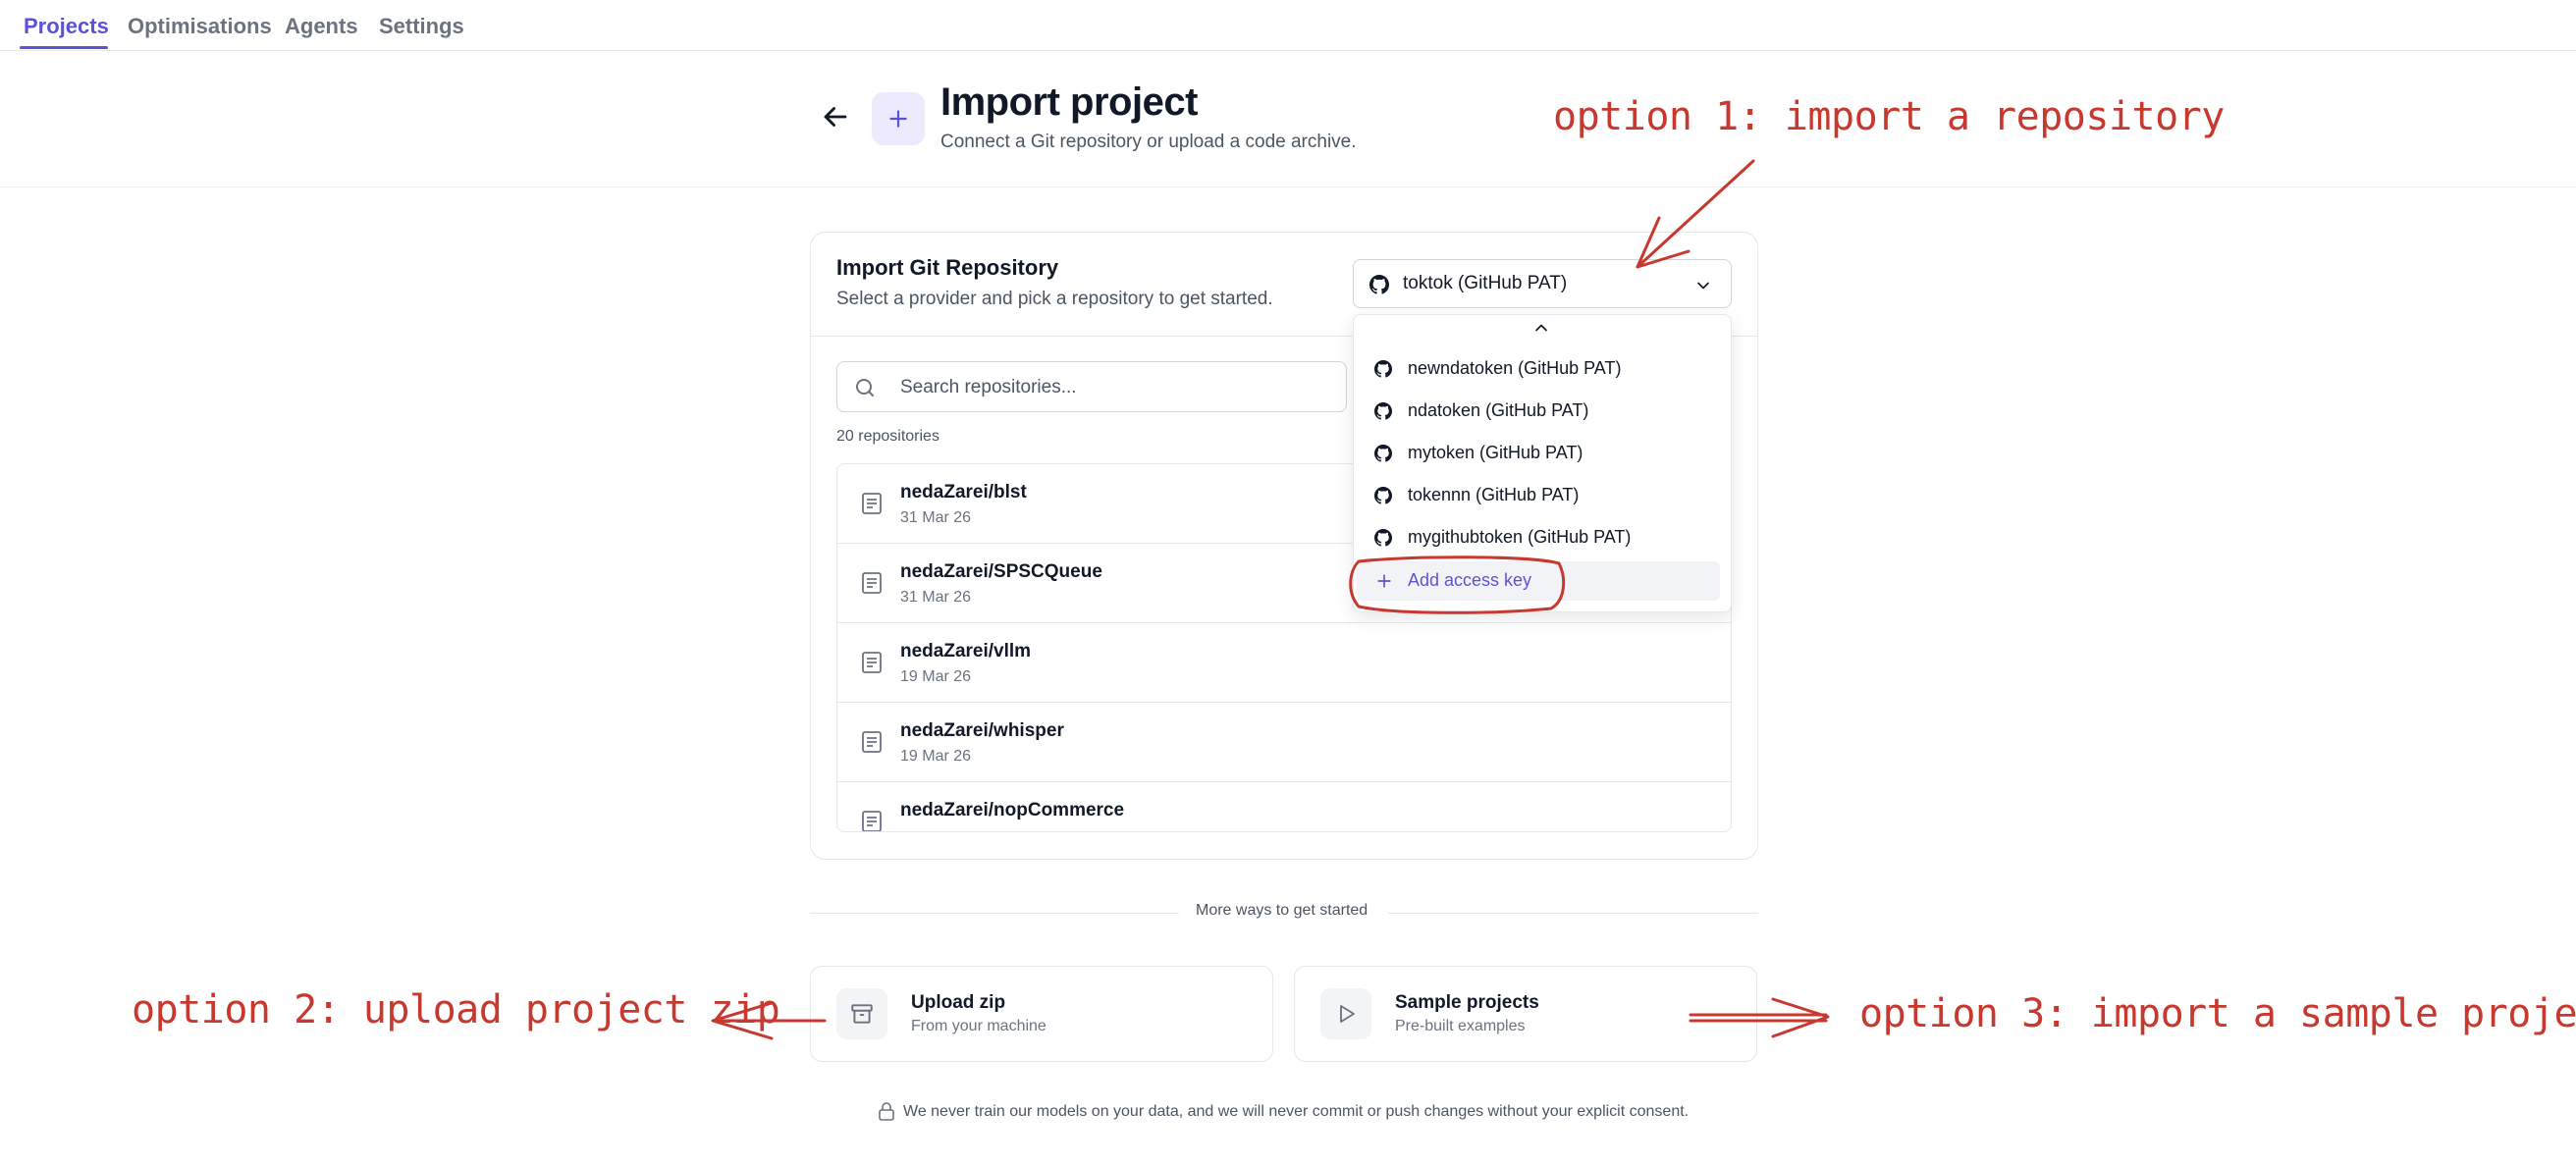  I want to click on header-divider, so click(1288, 186).